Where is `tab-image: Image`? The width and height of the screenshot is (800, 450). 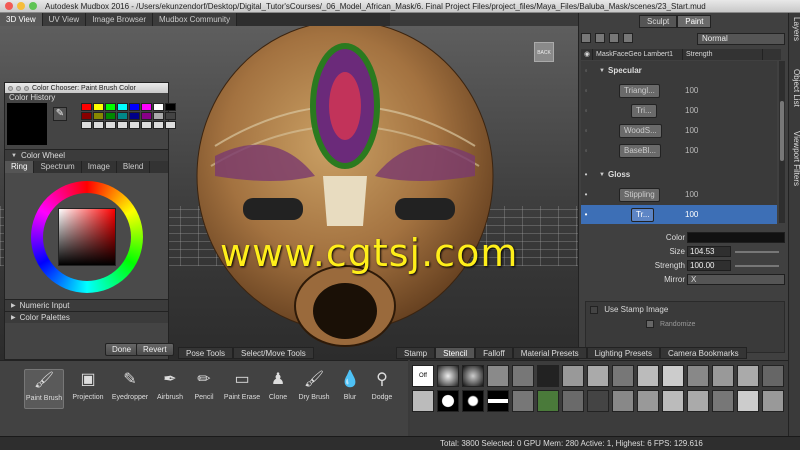 tab-image: Image is located at coordinates (99, 167).